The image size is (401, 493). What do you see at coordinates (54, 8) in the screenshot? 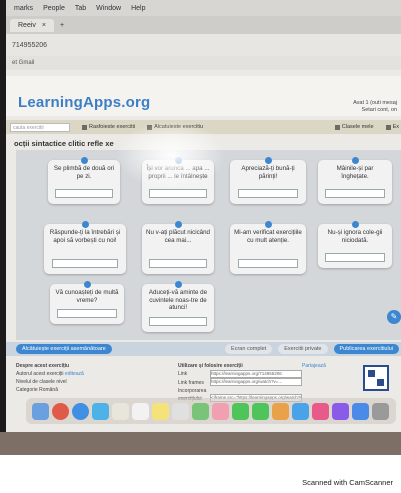
I see `menu-item-people: People` at bounding box center [54, 8].